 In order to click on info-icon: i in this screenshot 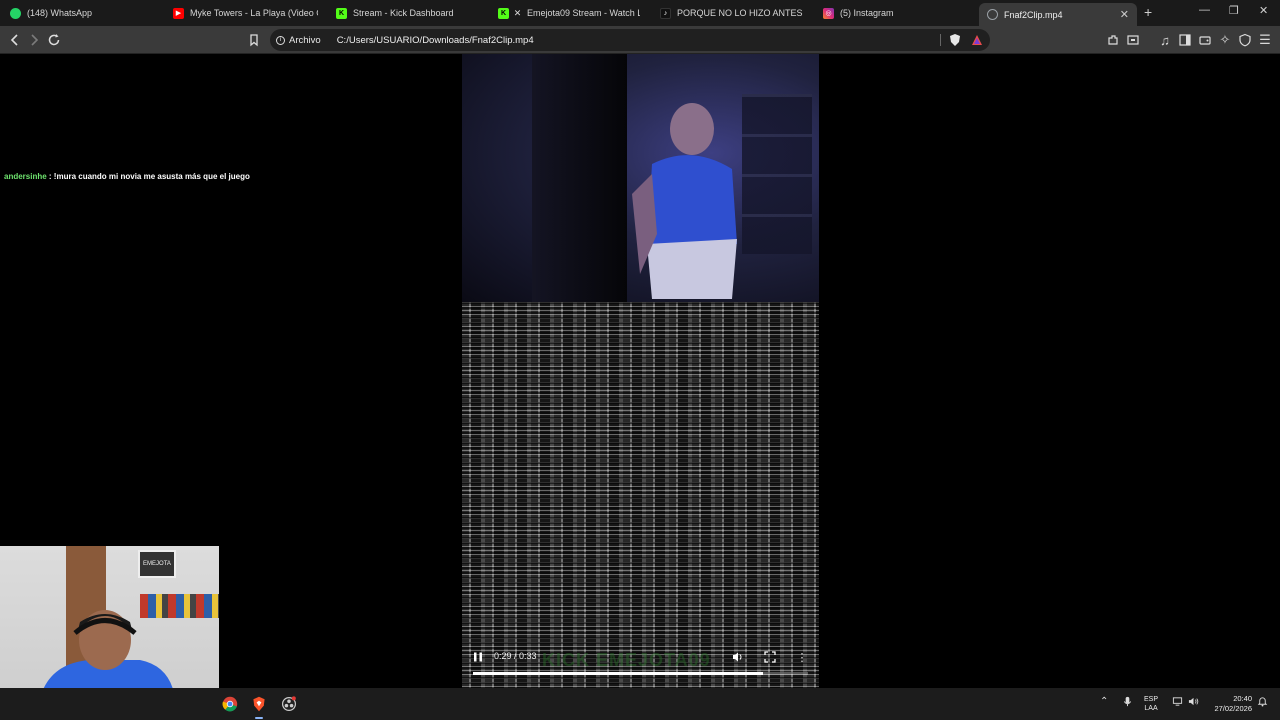, I will do `click(280, 40)`.